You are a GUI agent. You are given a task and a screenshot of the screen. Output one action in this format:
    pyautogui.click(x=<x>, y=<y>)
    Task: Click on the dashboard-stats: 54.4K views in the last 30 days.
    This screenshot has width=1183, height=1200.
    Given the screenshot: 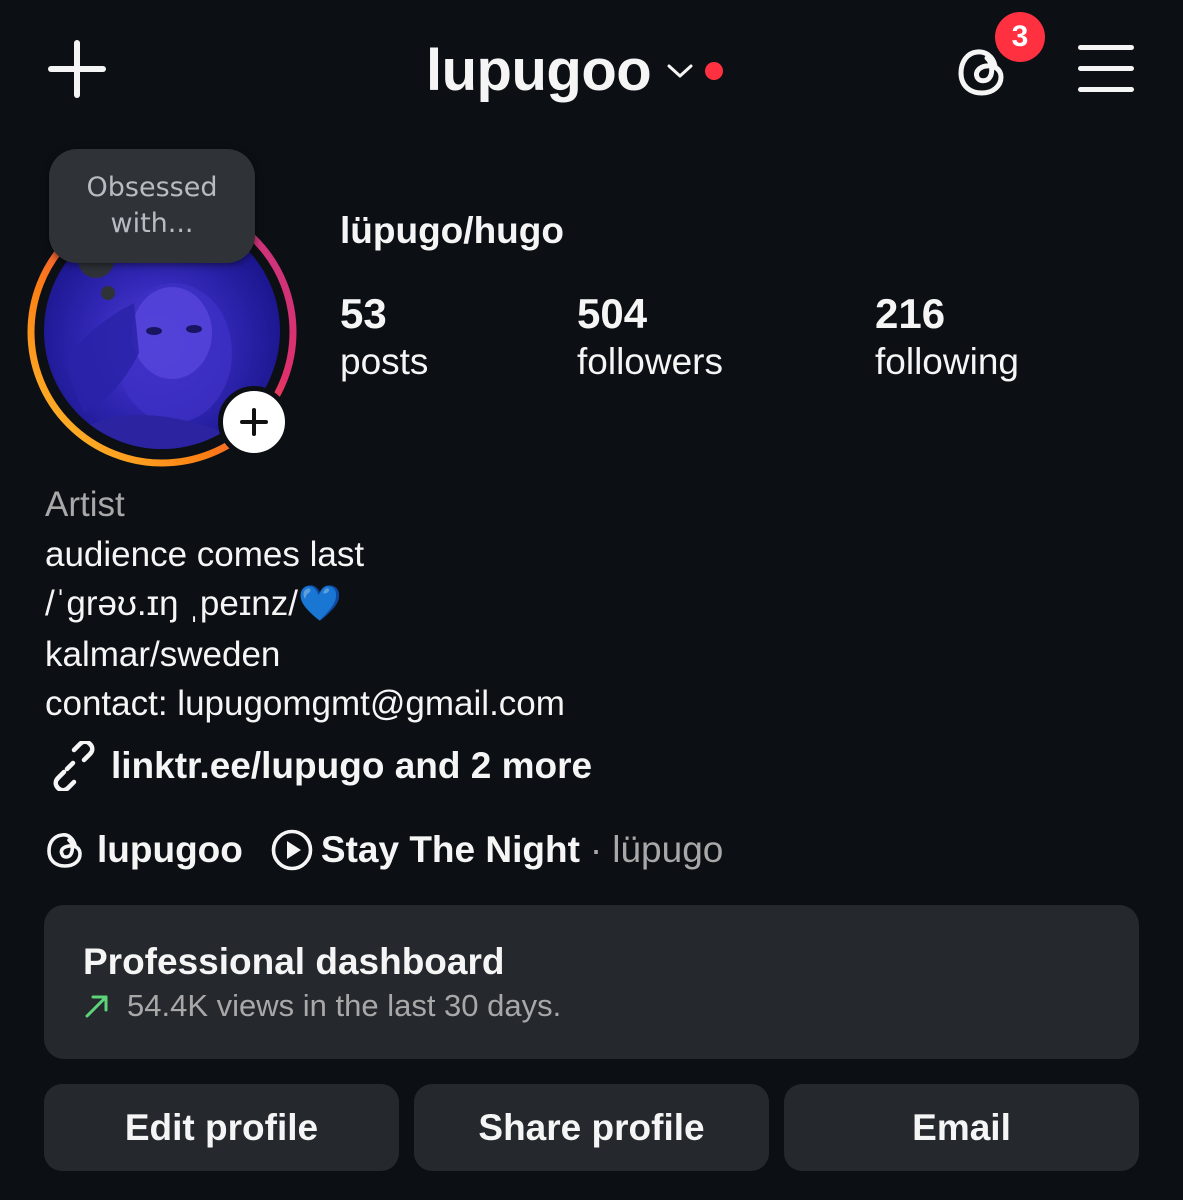 What is the action you would take?
    pyautogui.click(x=322, y=1006)
    